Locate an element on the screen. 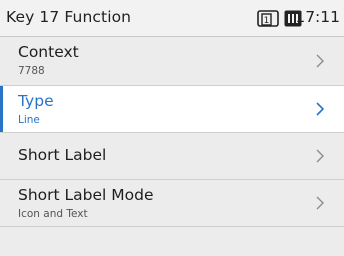 The image size is (344, 256). account-1-icon: 1 is located at coordinates (268, 18).